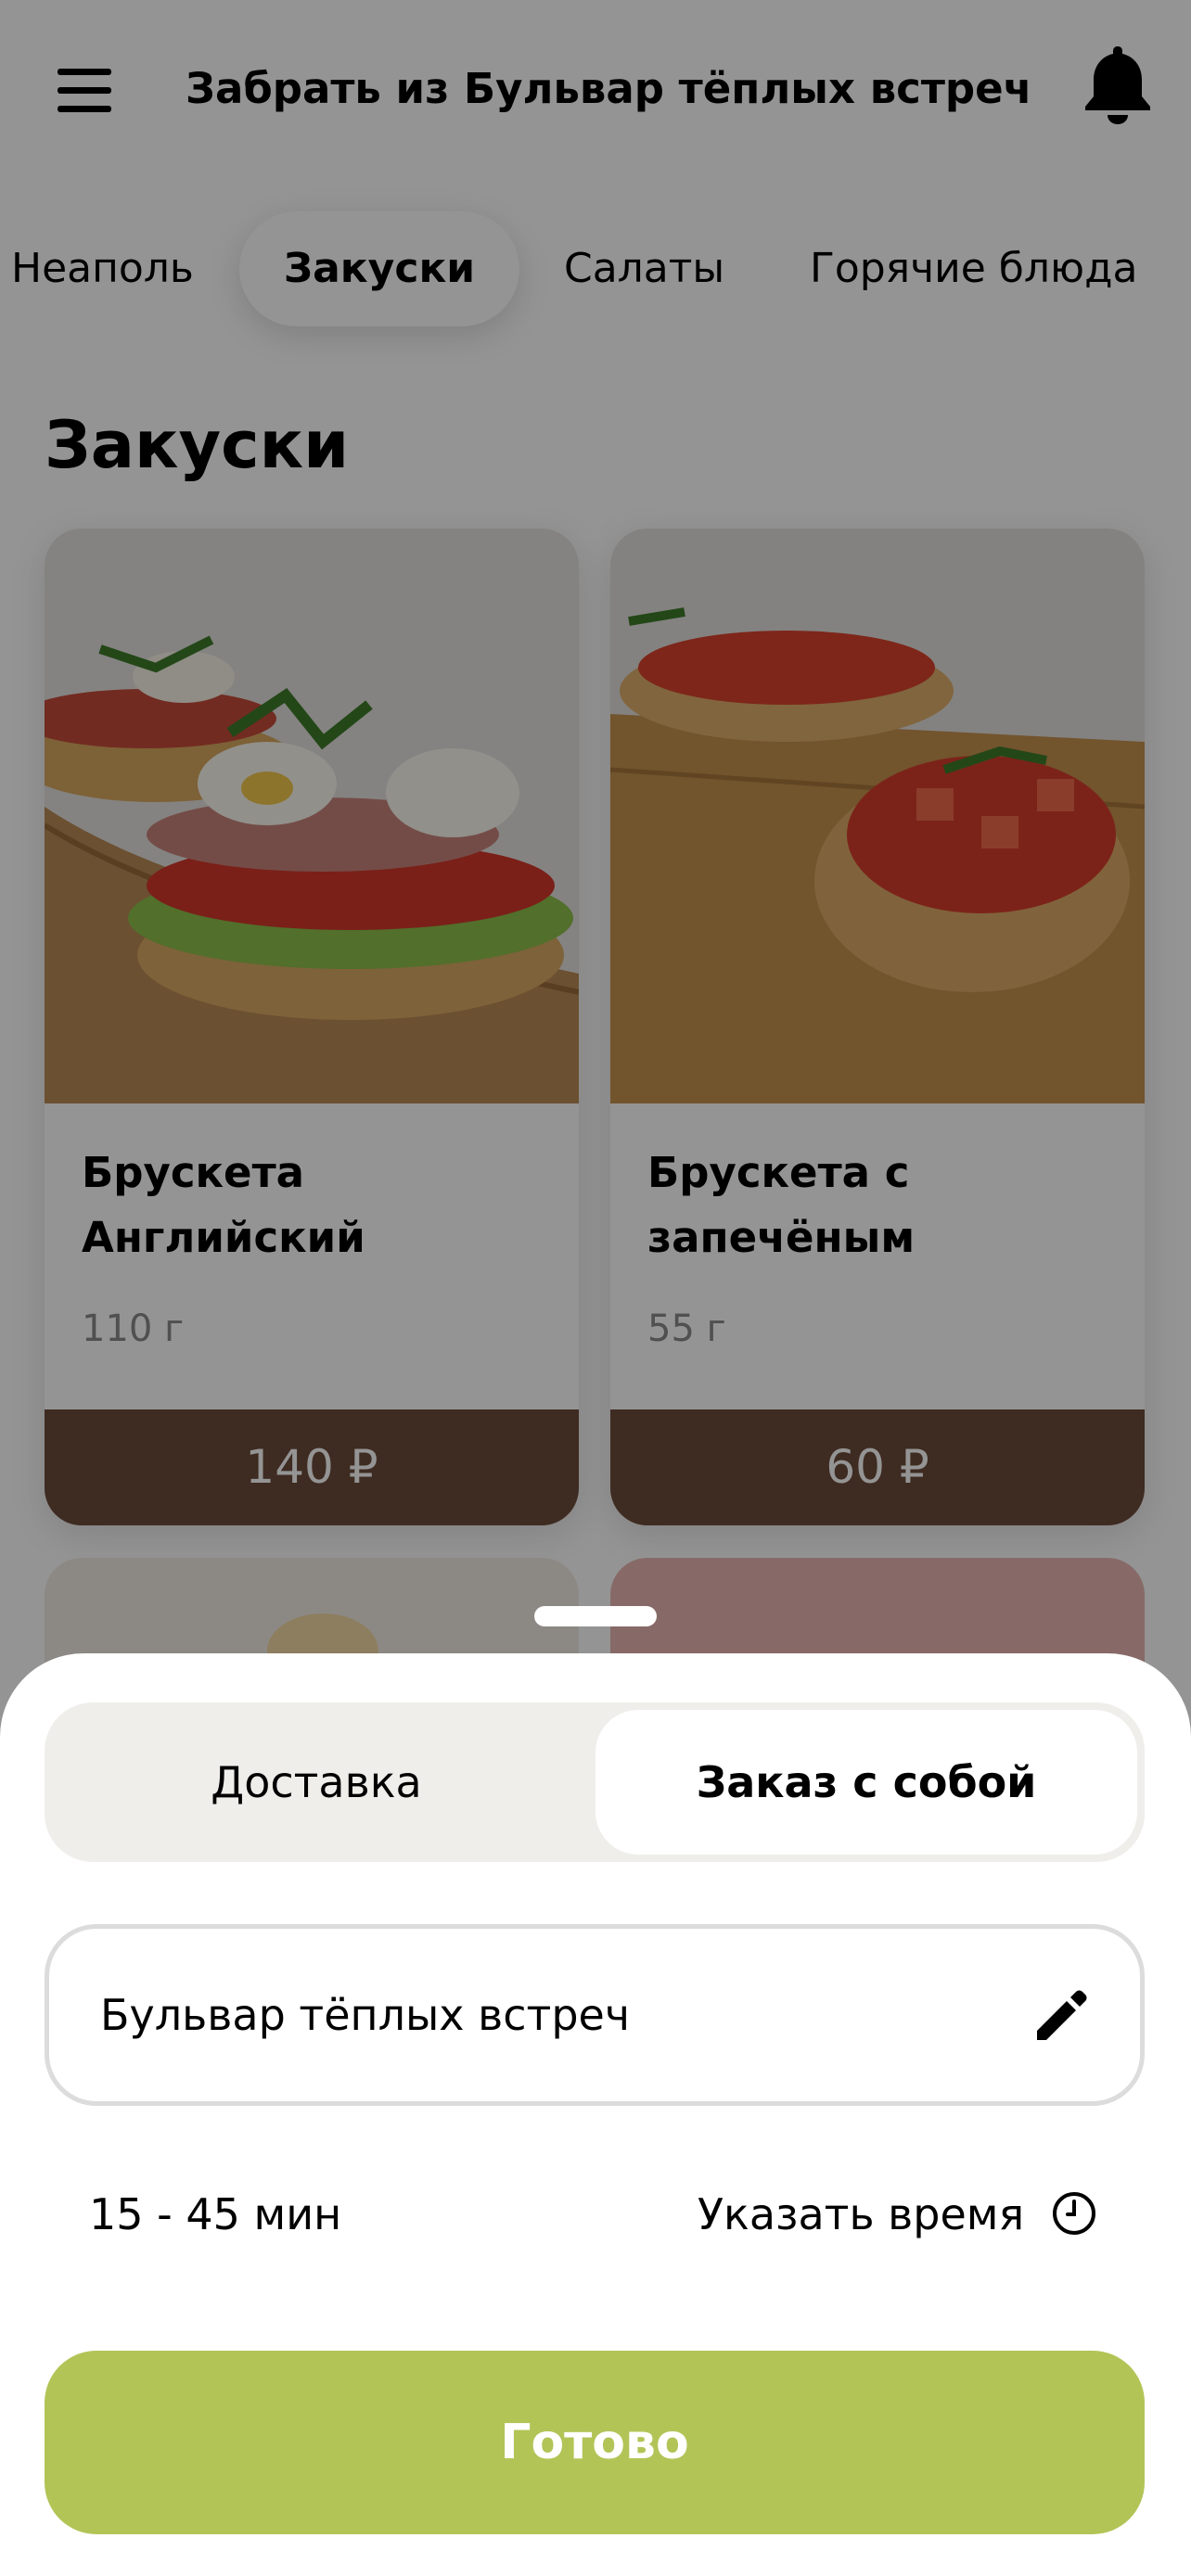  What do you see at coordinates (595, 1616) in the screenshot?
I see `sheet-grabber` at bounding box center [595, 1616].